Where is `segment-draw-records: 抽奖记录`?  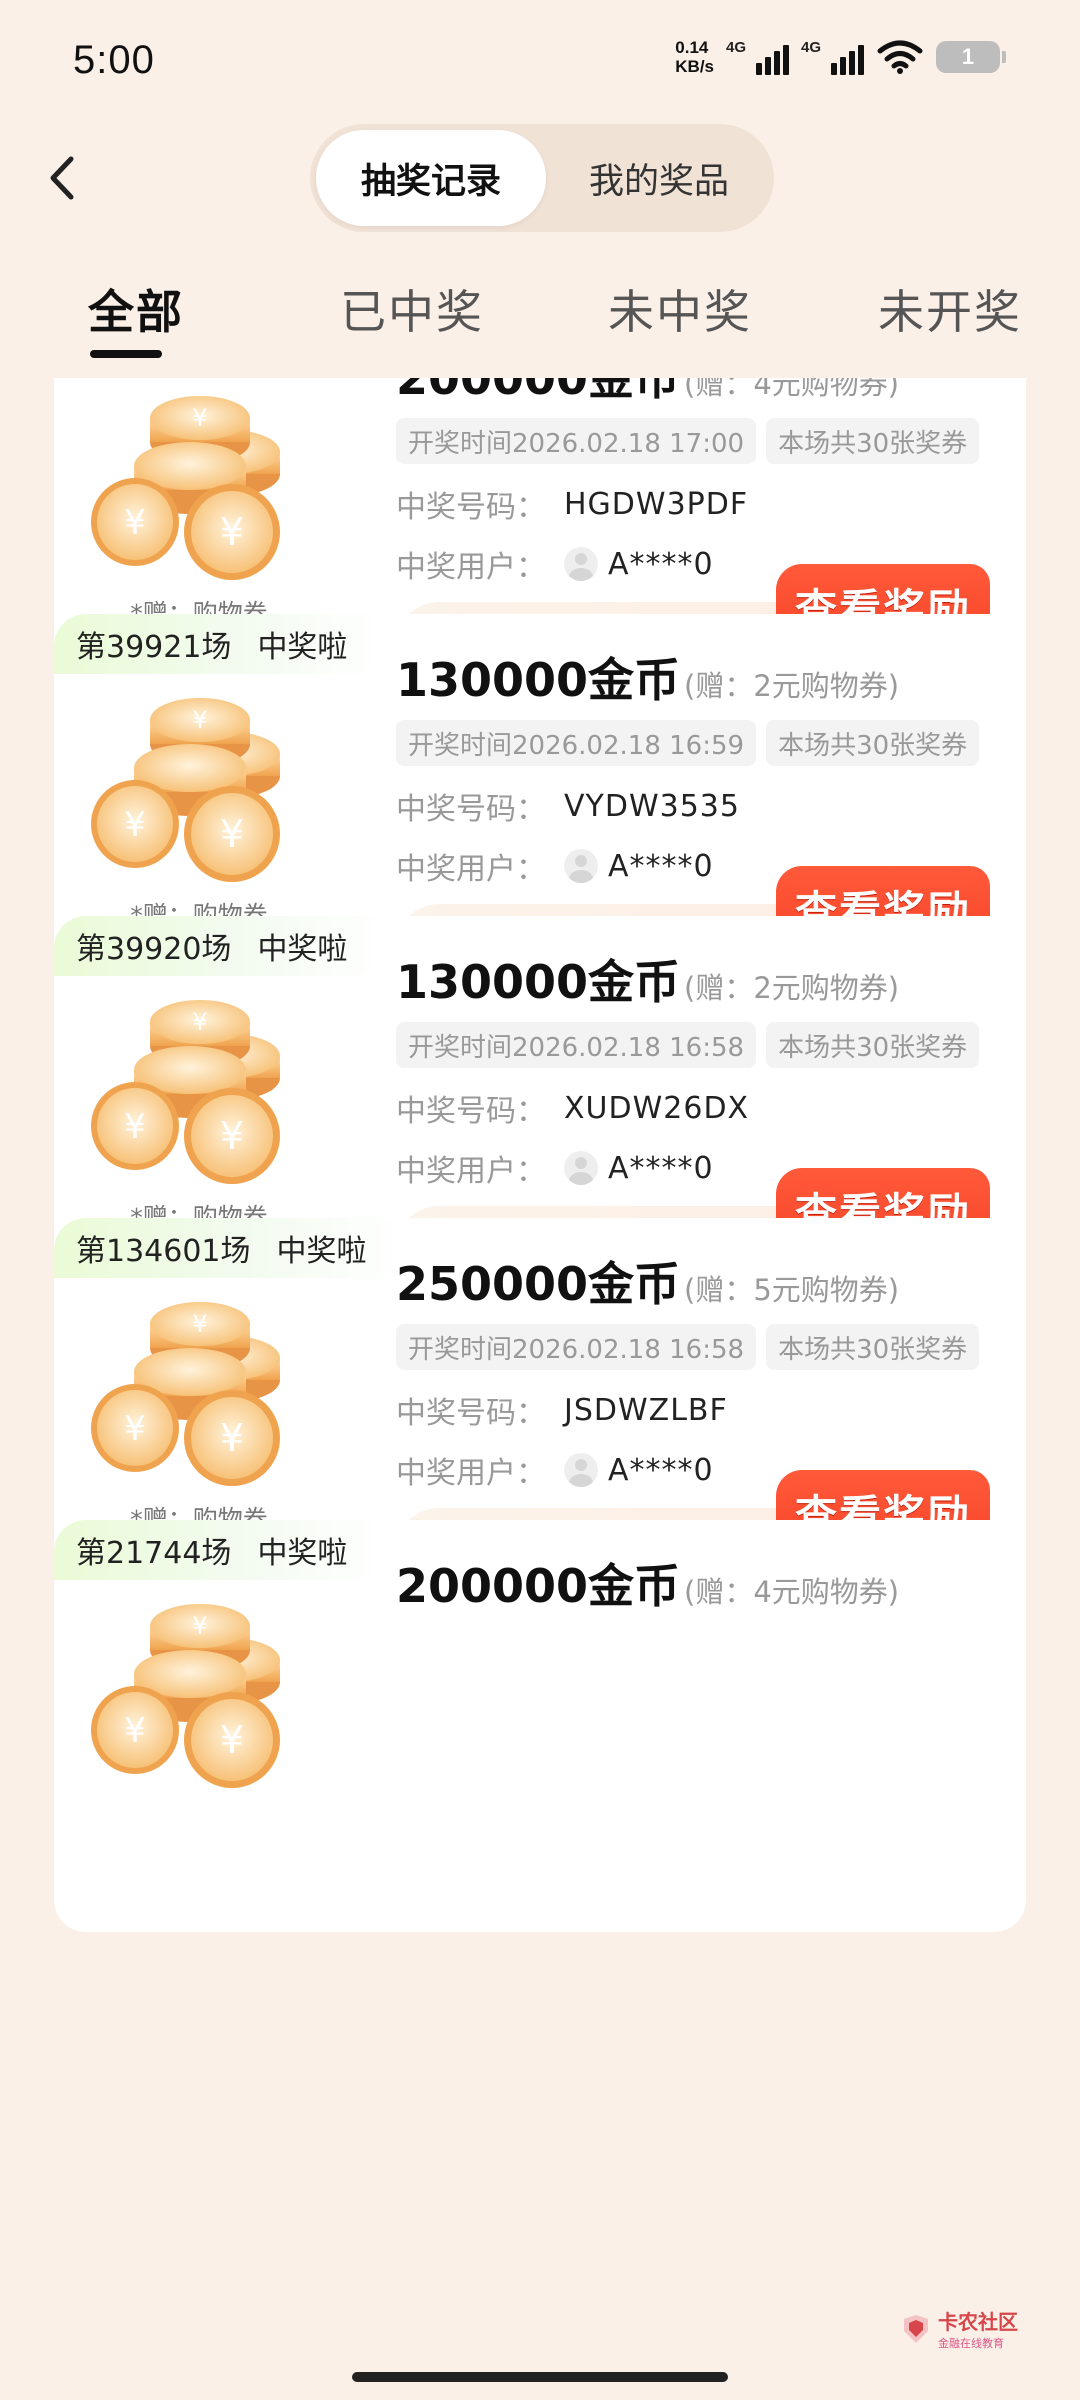
segment-draw-records: 抽奖记录 is located at coordinates (431, 178).